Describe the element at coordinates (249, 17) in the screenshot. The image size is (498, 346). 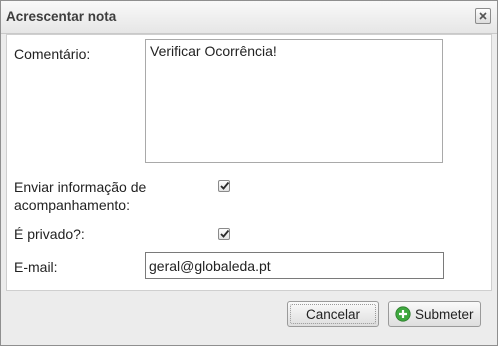
I see `dialog-titlebar: Acrescentar nota` at that location.